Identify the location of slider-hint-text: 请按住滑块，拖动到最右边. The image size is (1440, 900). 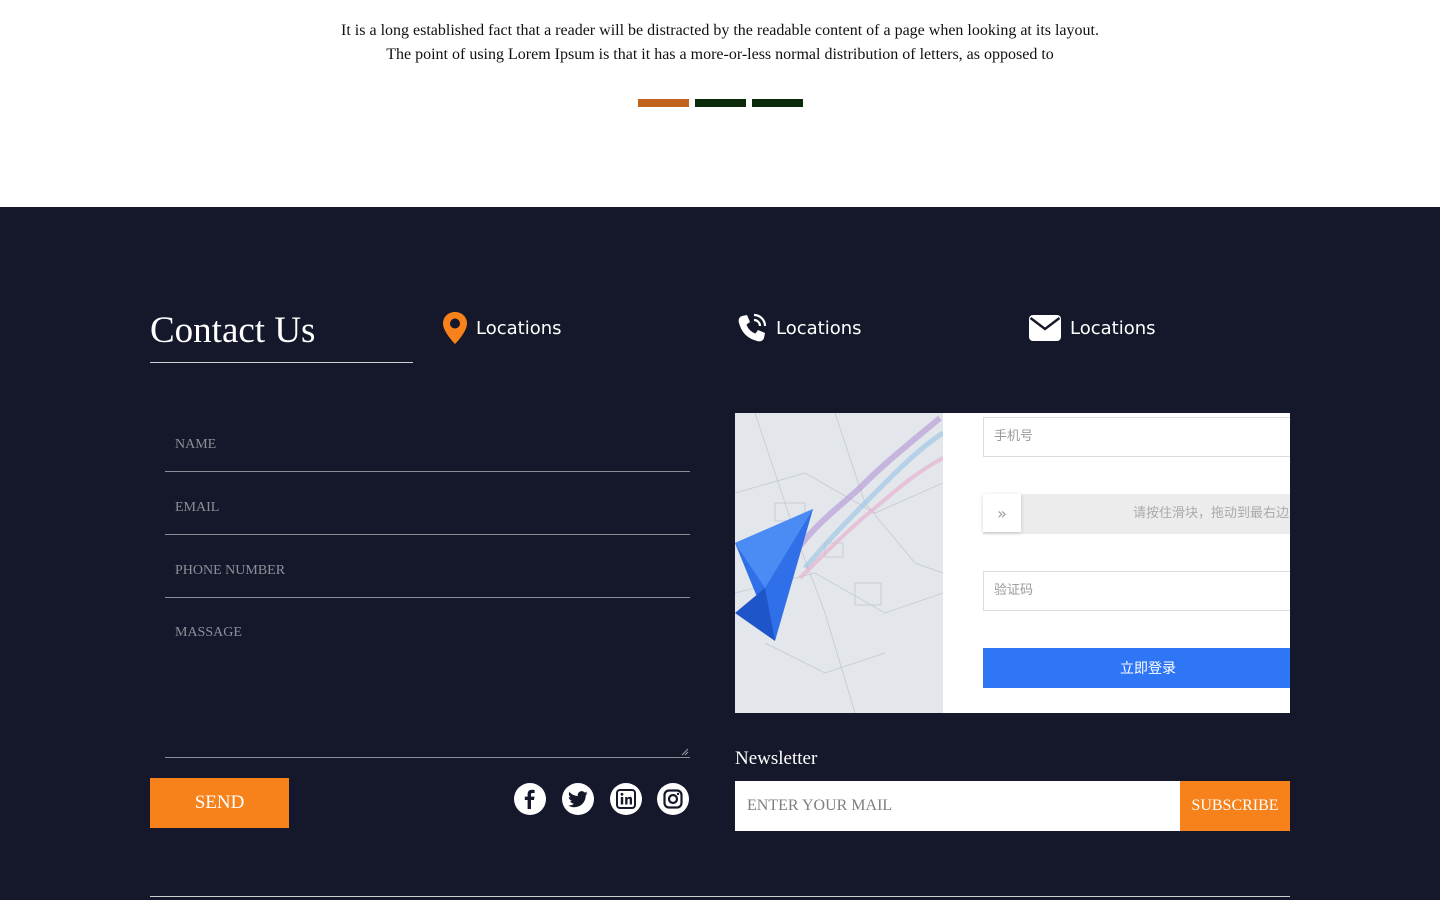
(1210, 513).